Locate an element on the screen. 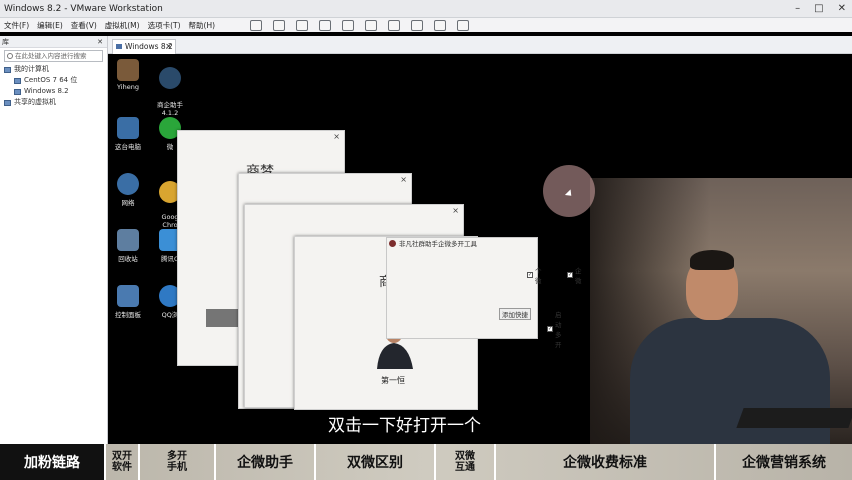 The image size is (852, 480). banner-item: 双开 软件 is located at coordinates (123, 462).